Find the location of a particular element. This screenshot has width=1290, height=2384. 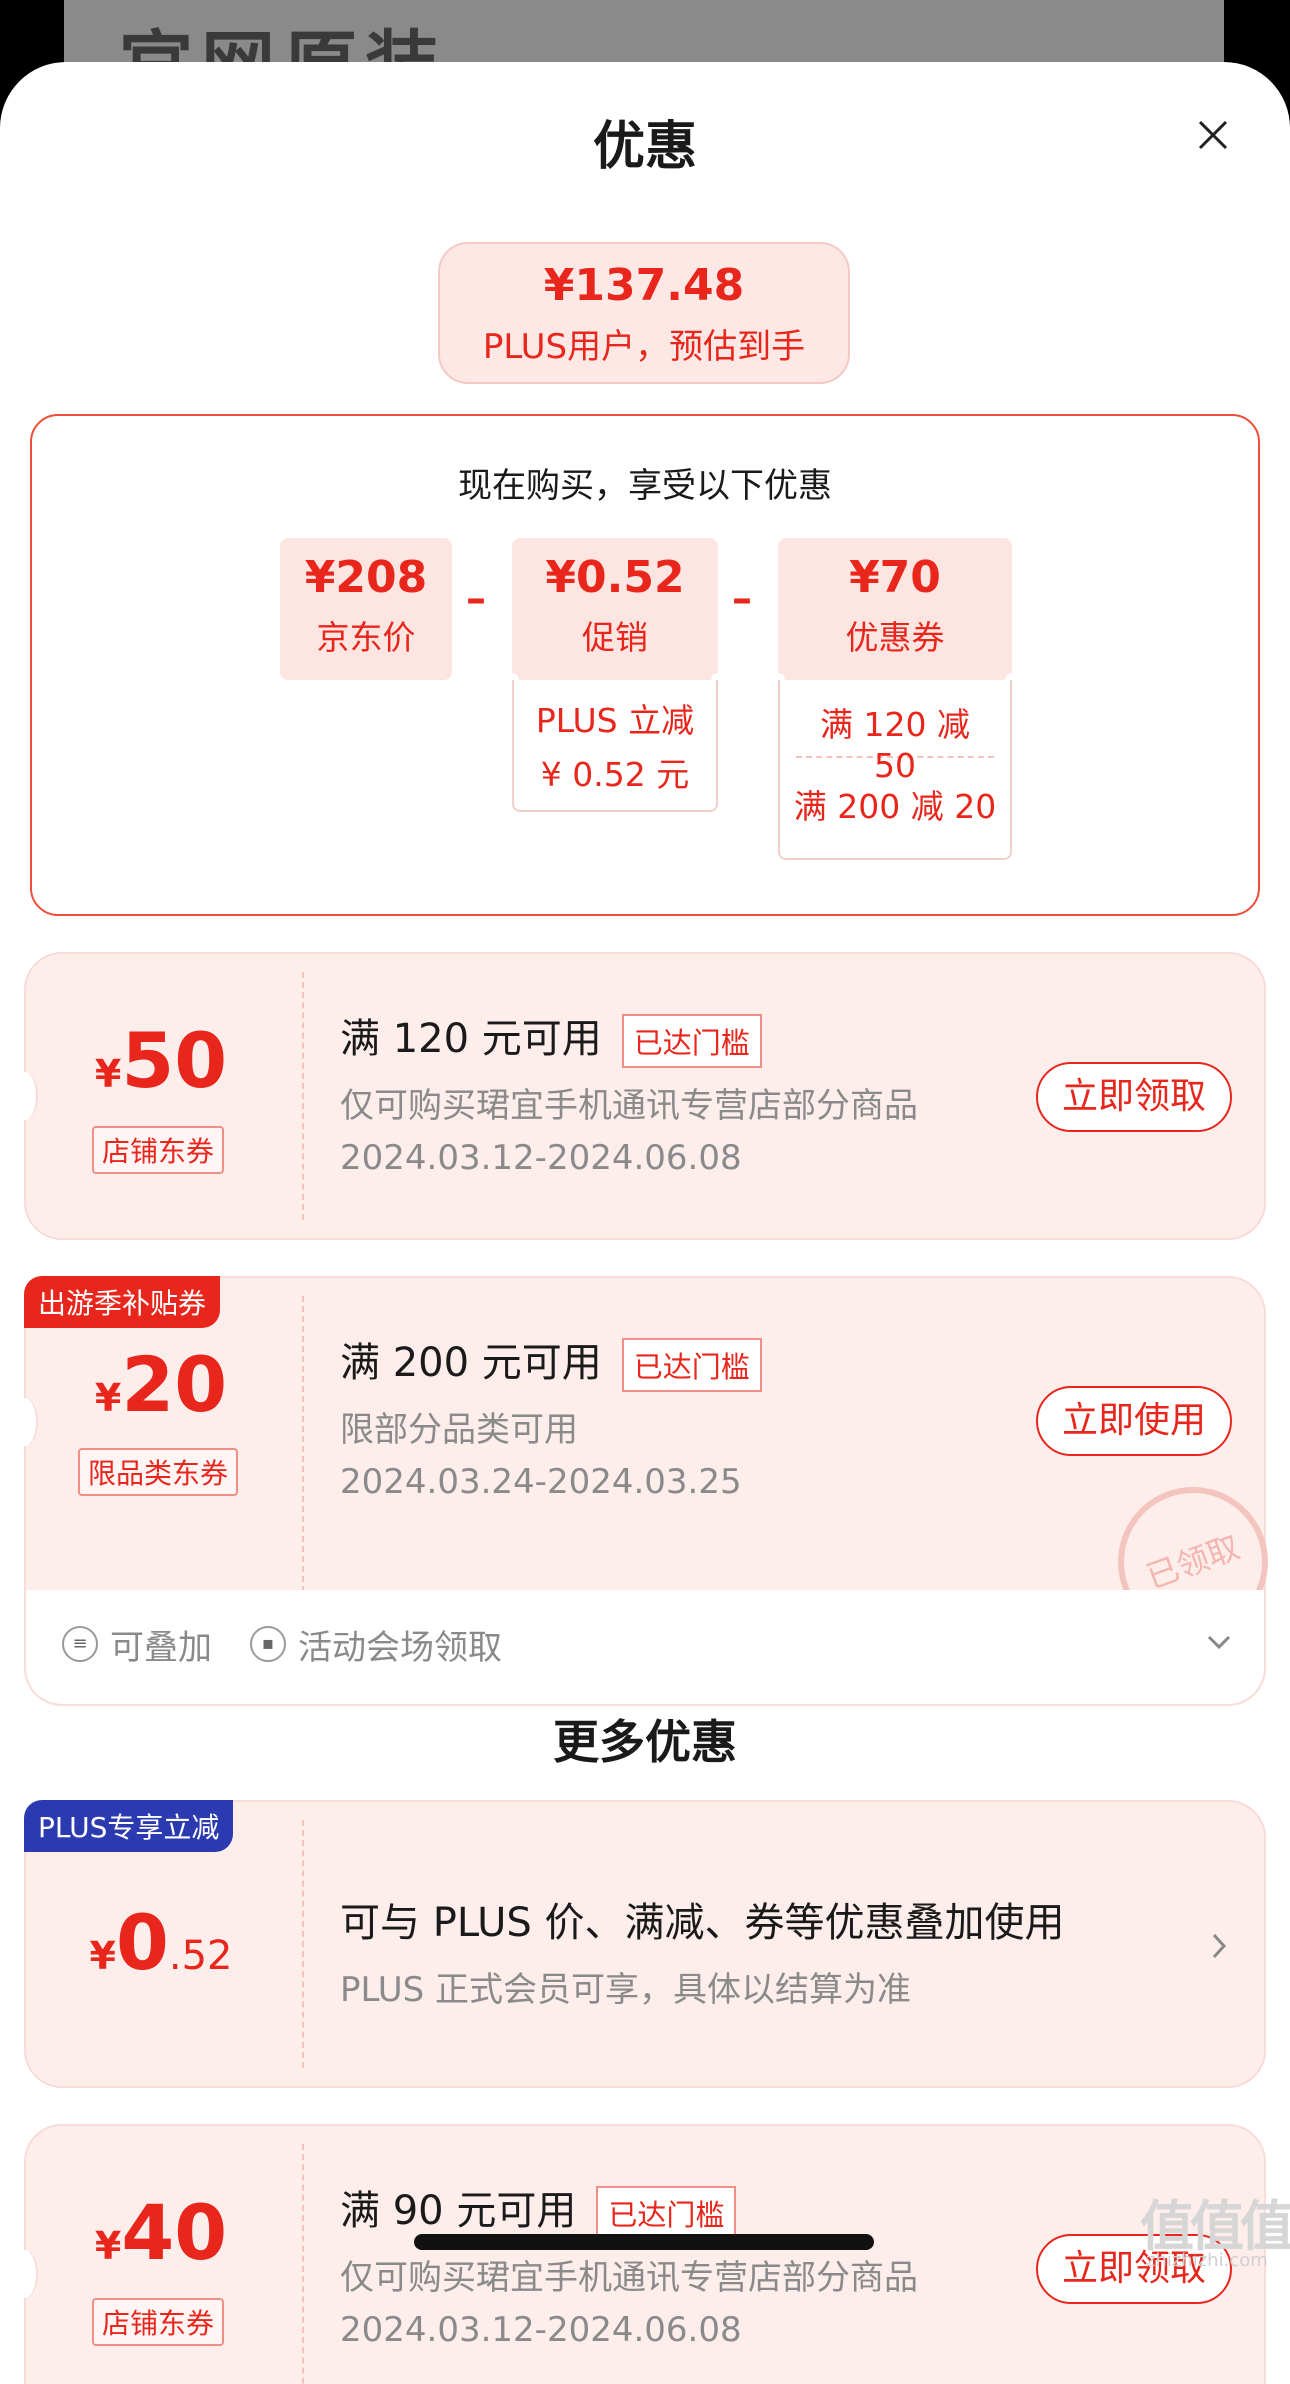

stackable-icon: ≡ is located at coordinates (80, 1644).